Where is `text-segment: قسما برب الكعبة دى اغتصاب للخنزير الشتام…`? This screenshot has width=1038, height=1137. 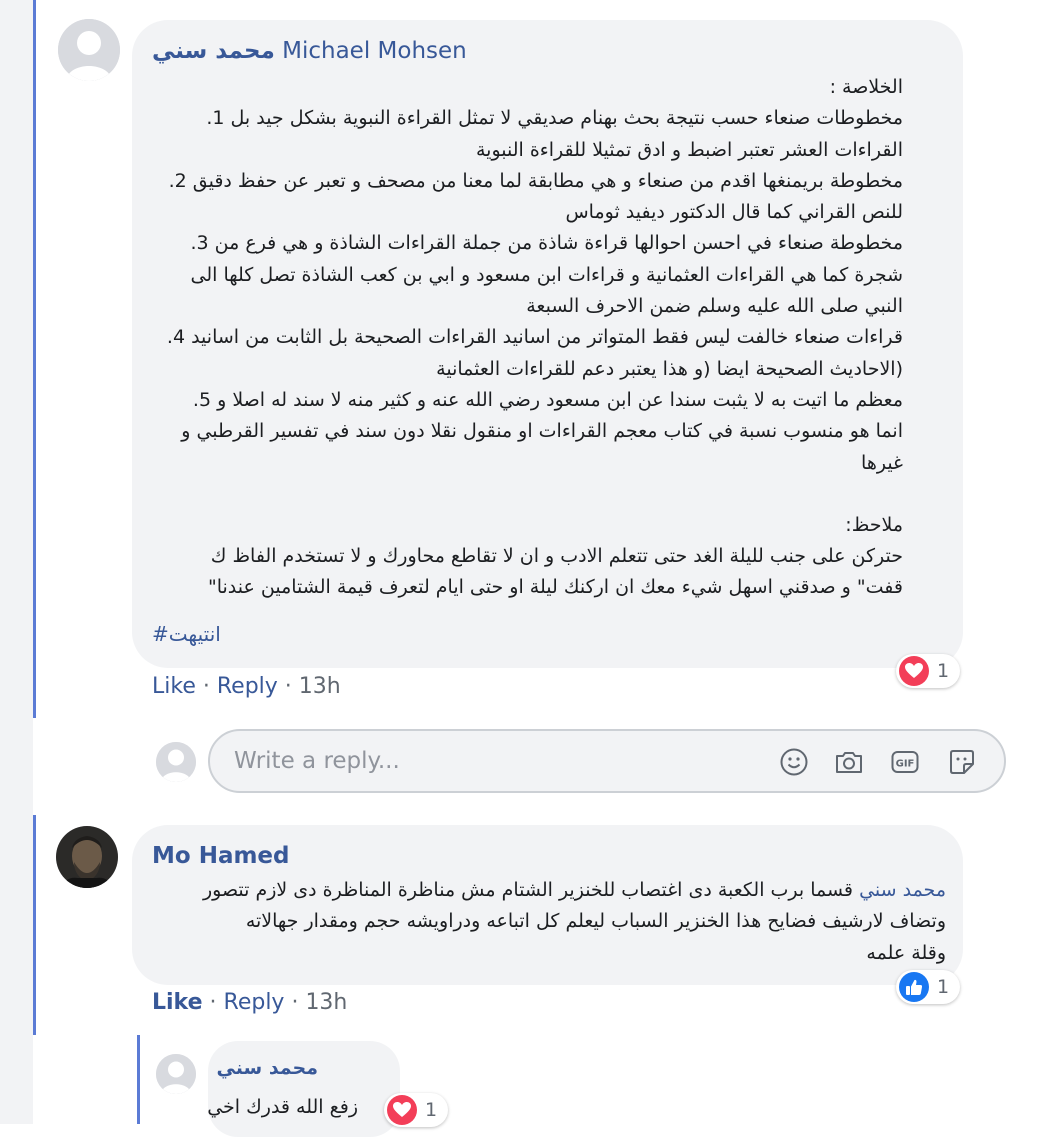
text-segment: قسما برب الكعبة دى اغتصاب للخنزير الشتام… is located at coordinates (528, 890).